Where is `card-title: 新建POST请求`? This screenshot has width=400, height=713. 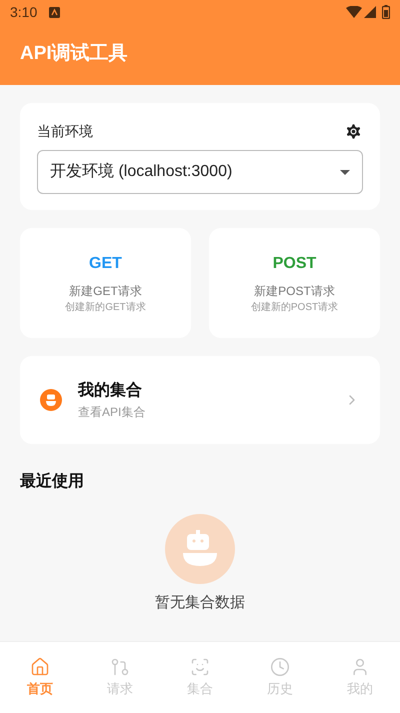
card-title: 新建POST请求 is located at coordinates (294, 291).